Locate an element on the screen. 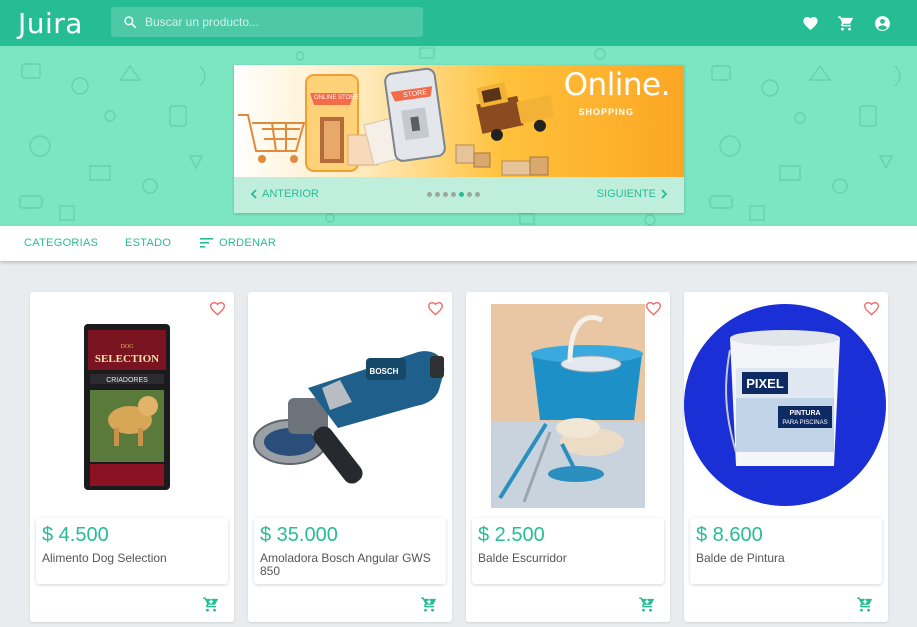 The image size is (917, 627). favorites-button is located at coordinates (810, 23).